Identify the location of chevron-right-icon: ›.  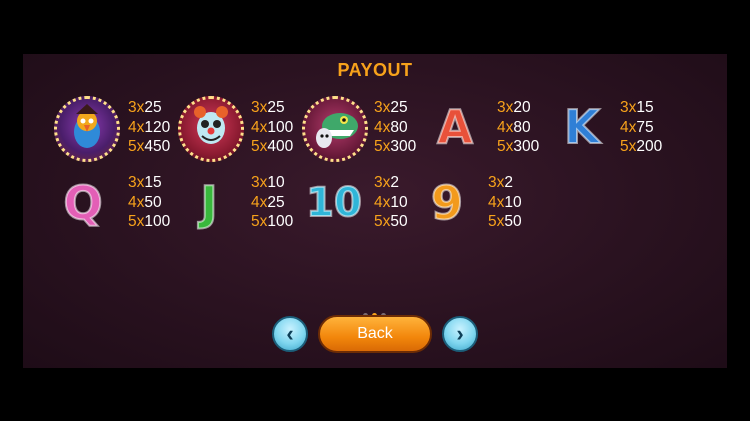
(460, 333).